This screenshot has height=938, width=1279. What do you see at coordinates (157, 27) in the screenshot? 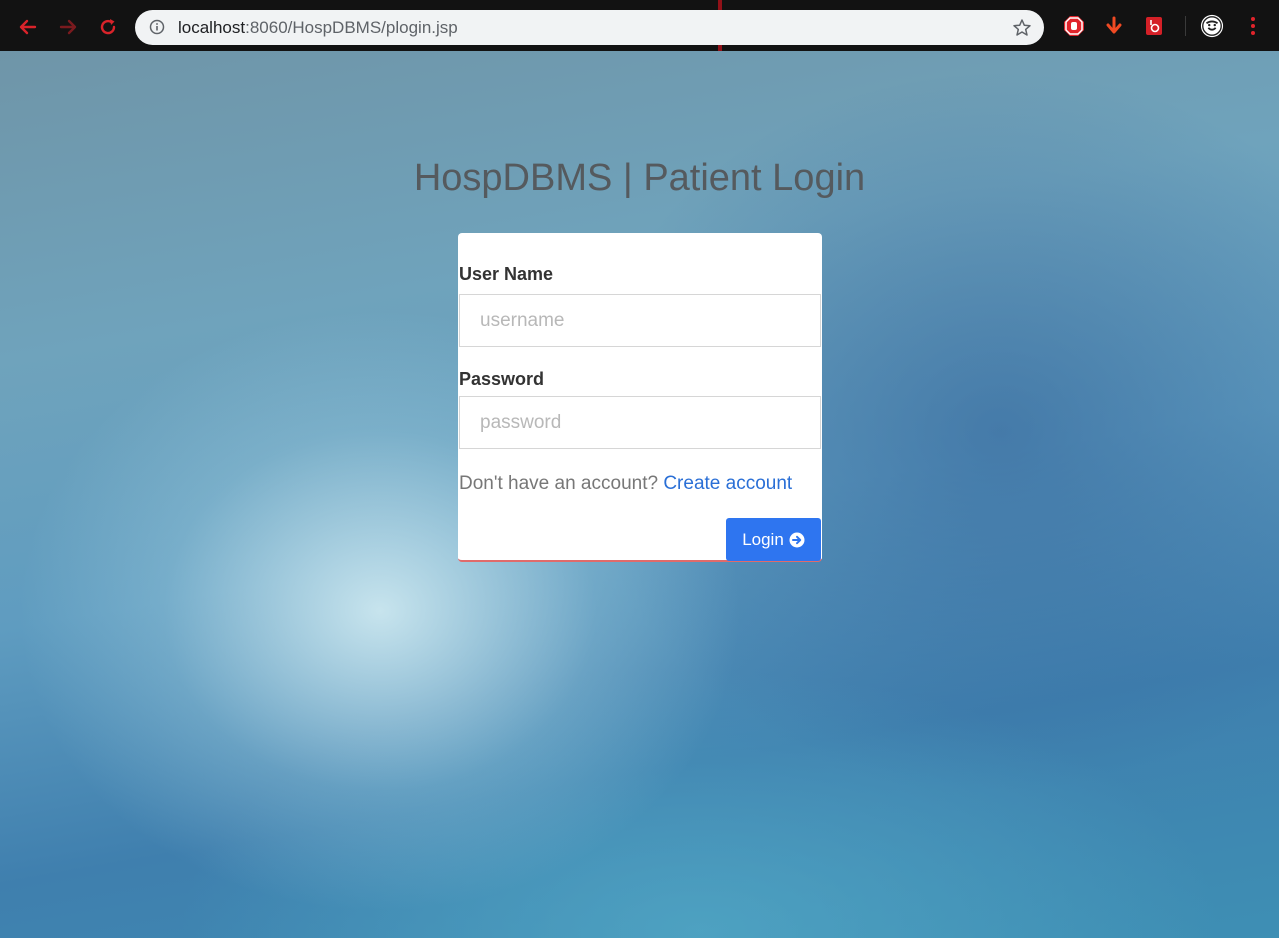
I see `info-icon` at bounding box center [157, 27].